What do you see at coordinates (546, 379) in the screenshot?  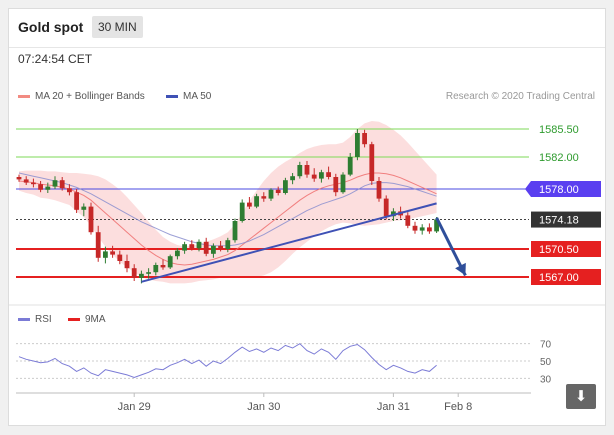 I see `rsi-level-label-2: 30` at bounding box center [546, 379].